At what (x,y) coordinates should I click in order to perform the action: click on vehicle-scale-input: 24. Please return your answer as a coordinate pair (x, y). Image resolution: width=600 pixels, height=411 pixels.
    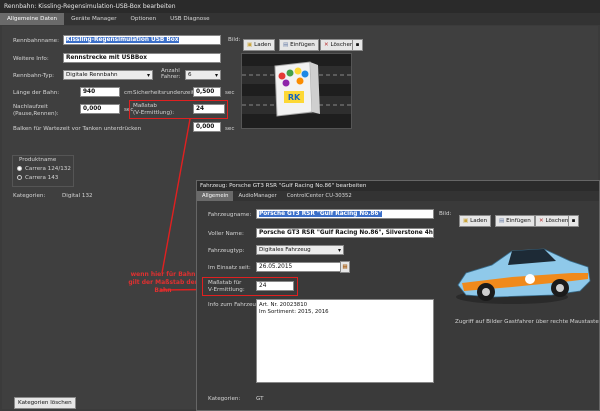
    Looking at the image, I should click on (275, 286).